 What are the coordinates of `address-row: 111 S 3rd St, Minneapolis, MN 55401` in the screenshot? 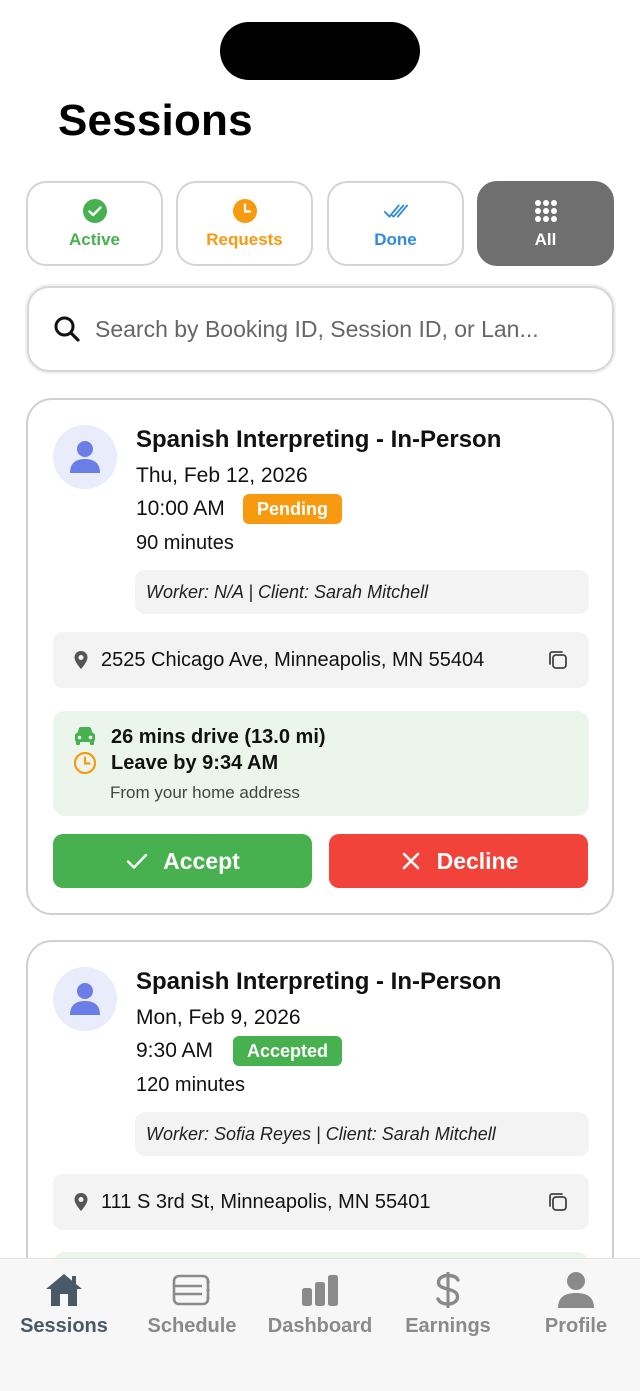 It's located at (321, 1202).